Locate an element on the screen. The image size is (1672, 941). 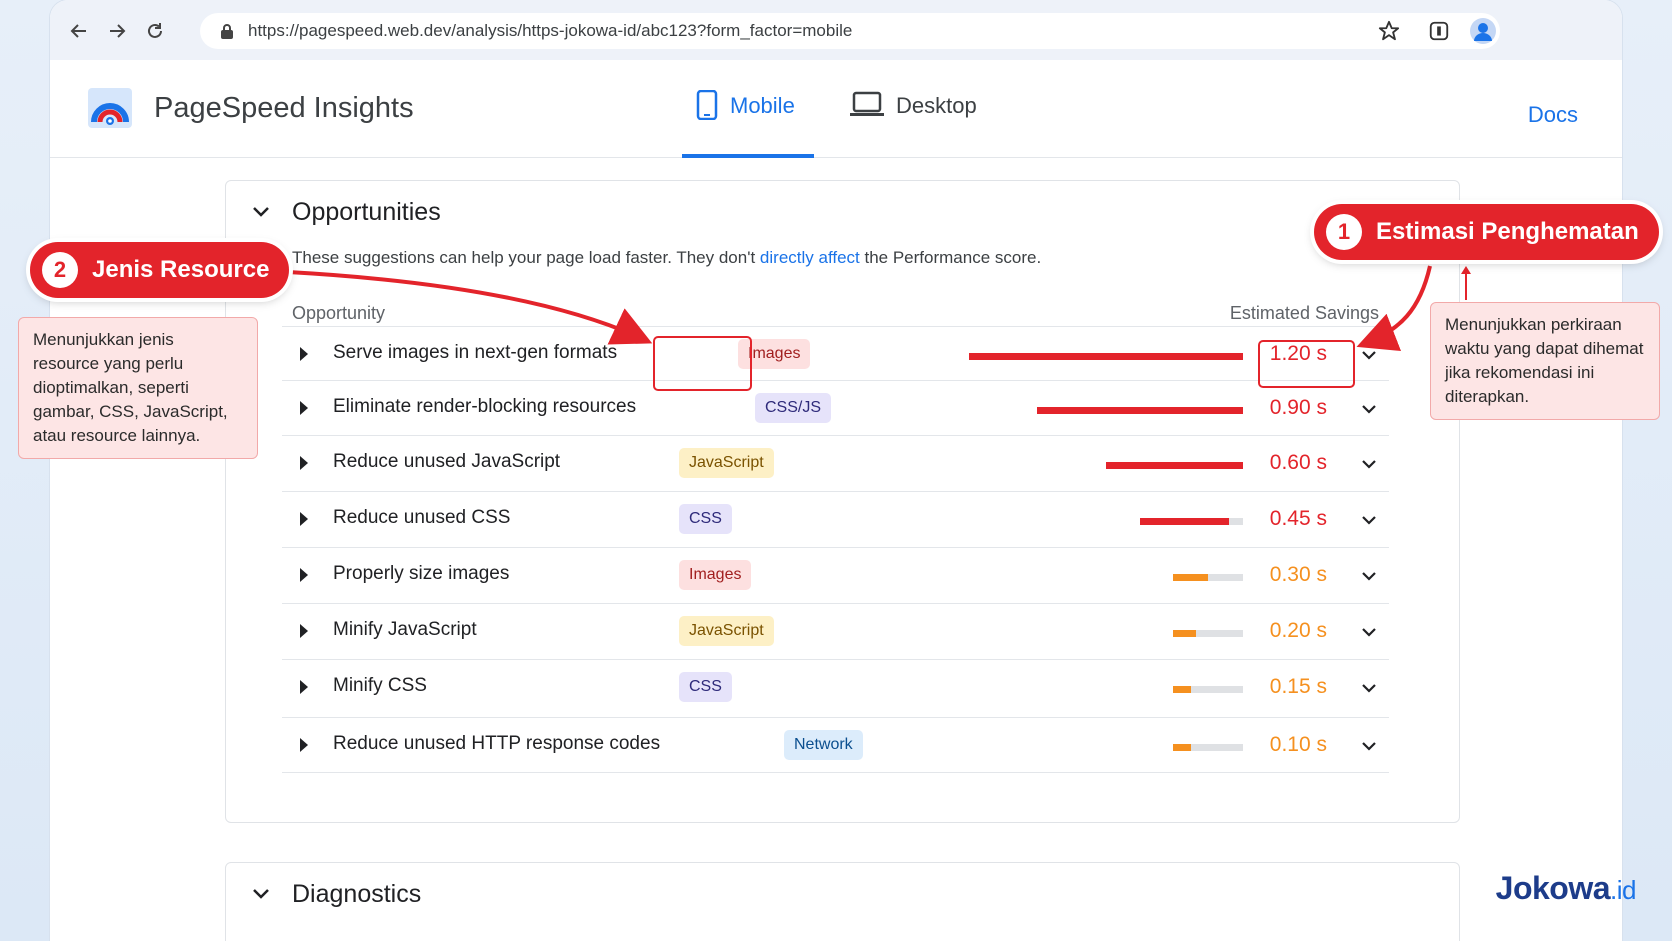
back-arrow-icon is located at coordinates (79, 31).